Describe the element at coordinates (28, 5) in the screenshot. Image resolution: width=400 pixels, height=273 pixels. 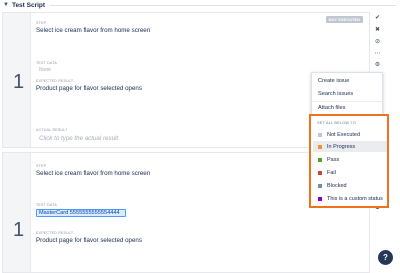
I see `section-title: Test Script` at that location.